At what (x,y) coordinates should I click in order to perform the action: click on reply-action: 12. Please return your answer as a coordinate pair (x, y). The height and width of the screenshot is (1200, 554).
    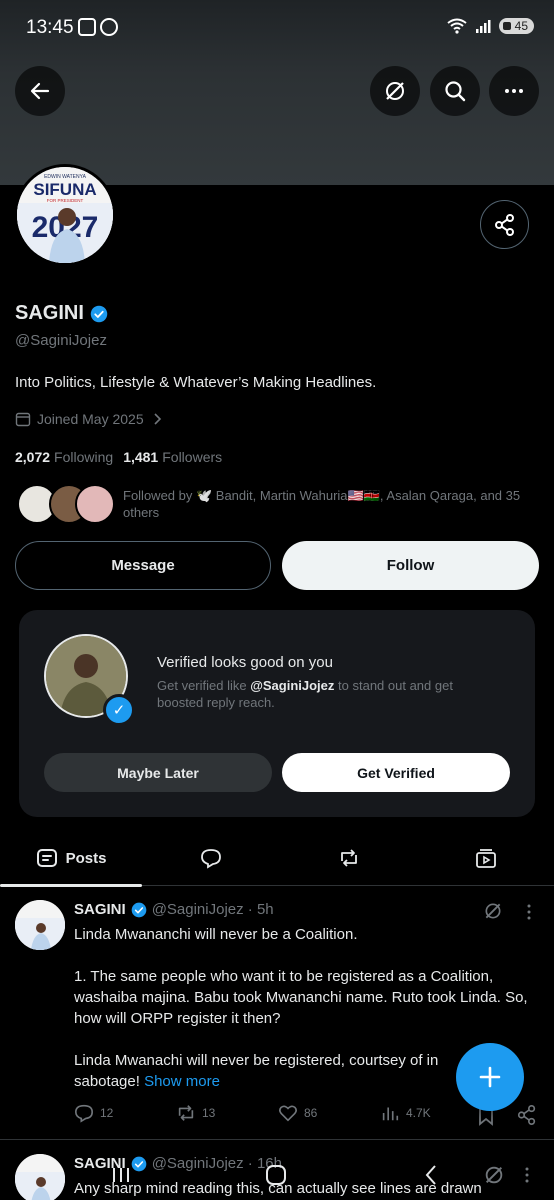
    Looking at the image, I should click on (93, 1113).